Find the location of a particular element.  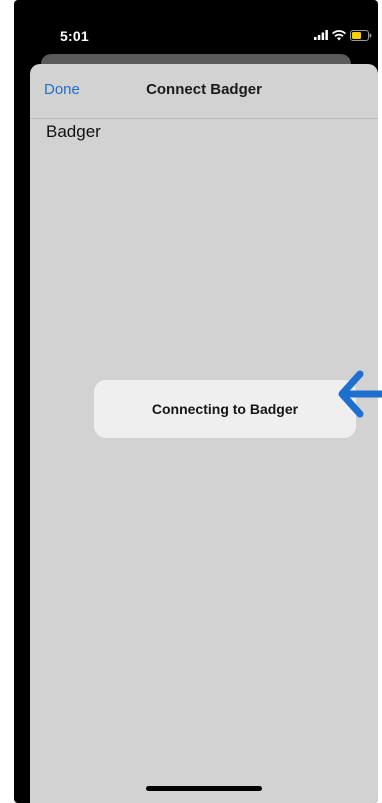

status-time: 5:01 is located at coordinates (74, 36).